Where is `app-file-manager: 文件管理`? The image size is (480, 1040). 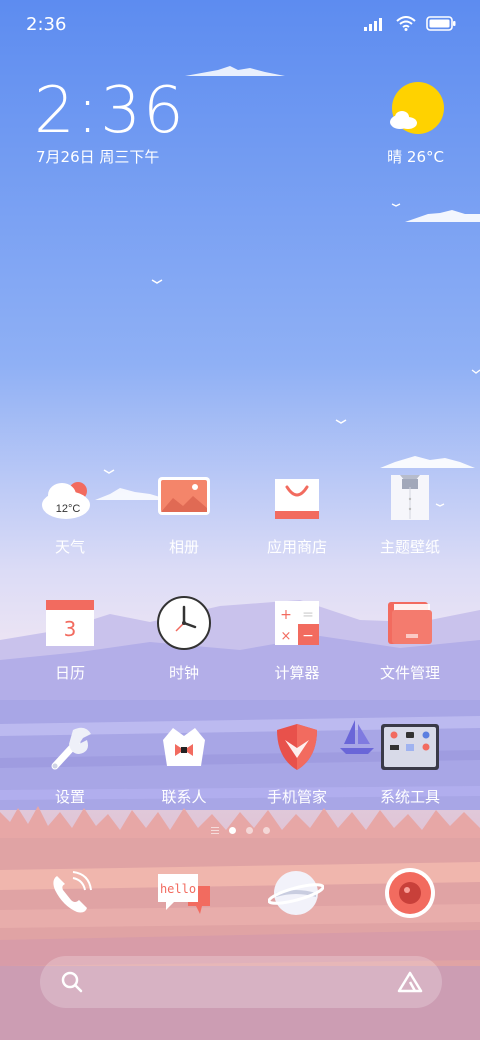
app-file-manager: 文件管理 is located at coordinates (410, 635).